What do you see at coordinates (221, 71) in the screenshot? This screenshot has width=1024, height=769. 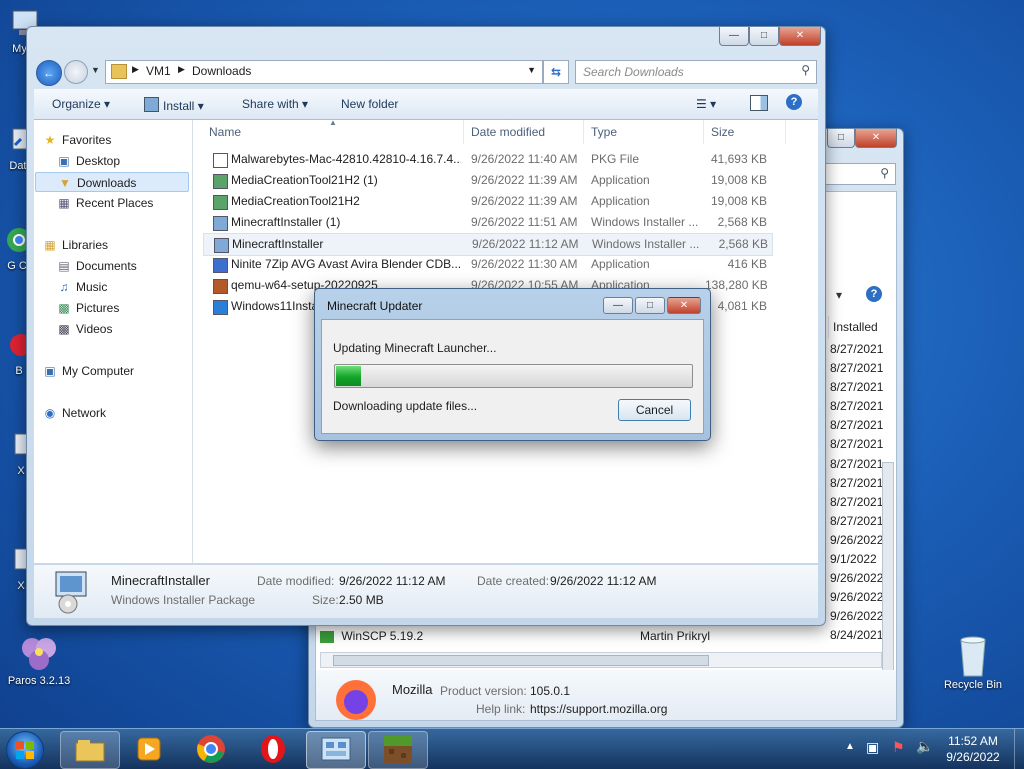 I see `breadcrumb-downloads: Downloads` at bounding box center [221, 71].